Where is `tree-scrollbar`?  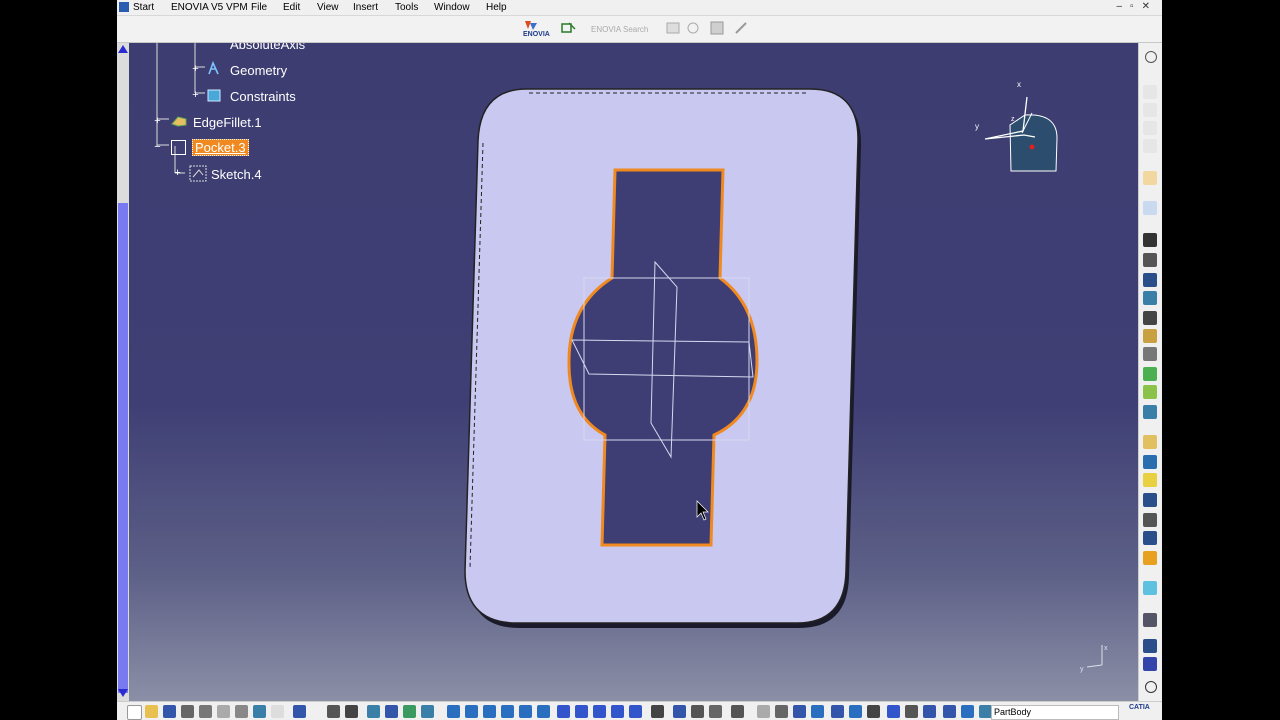 tree-scrollbar is located at coordinates (123, 372).